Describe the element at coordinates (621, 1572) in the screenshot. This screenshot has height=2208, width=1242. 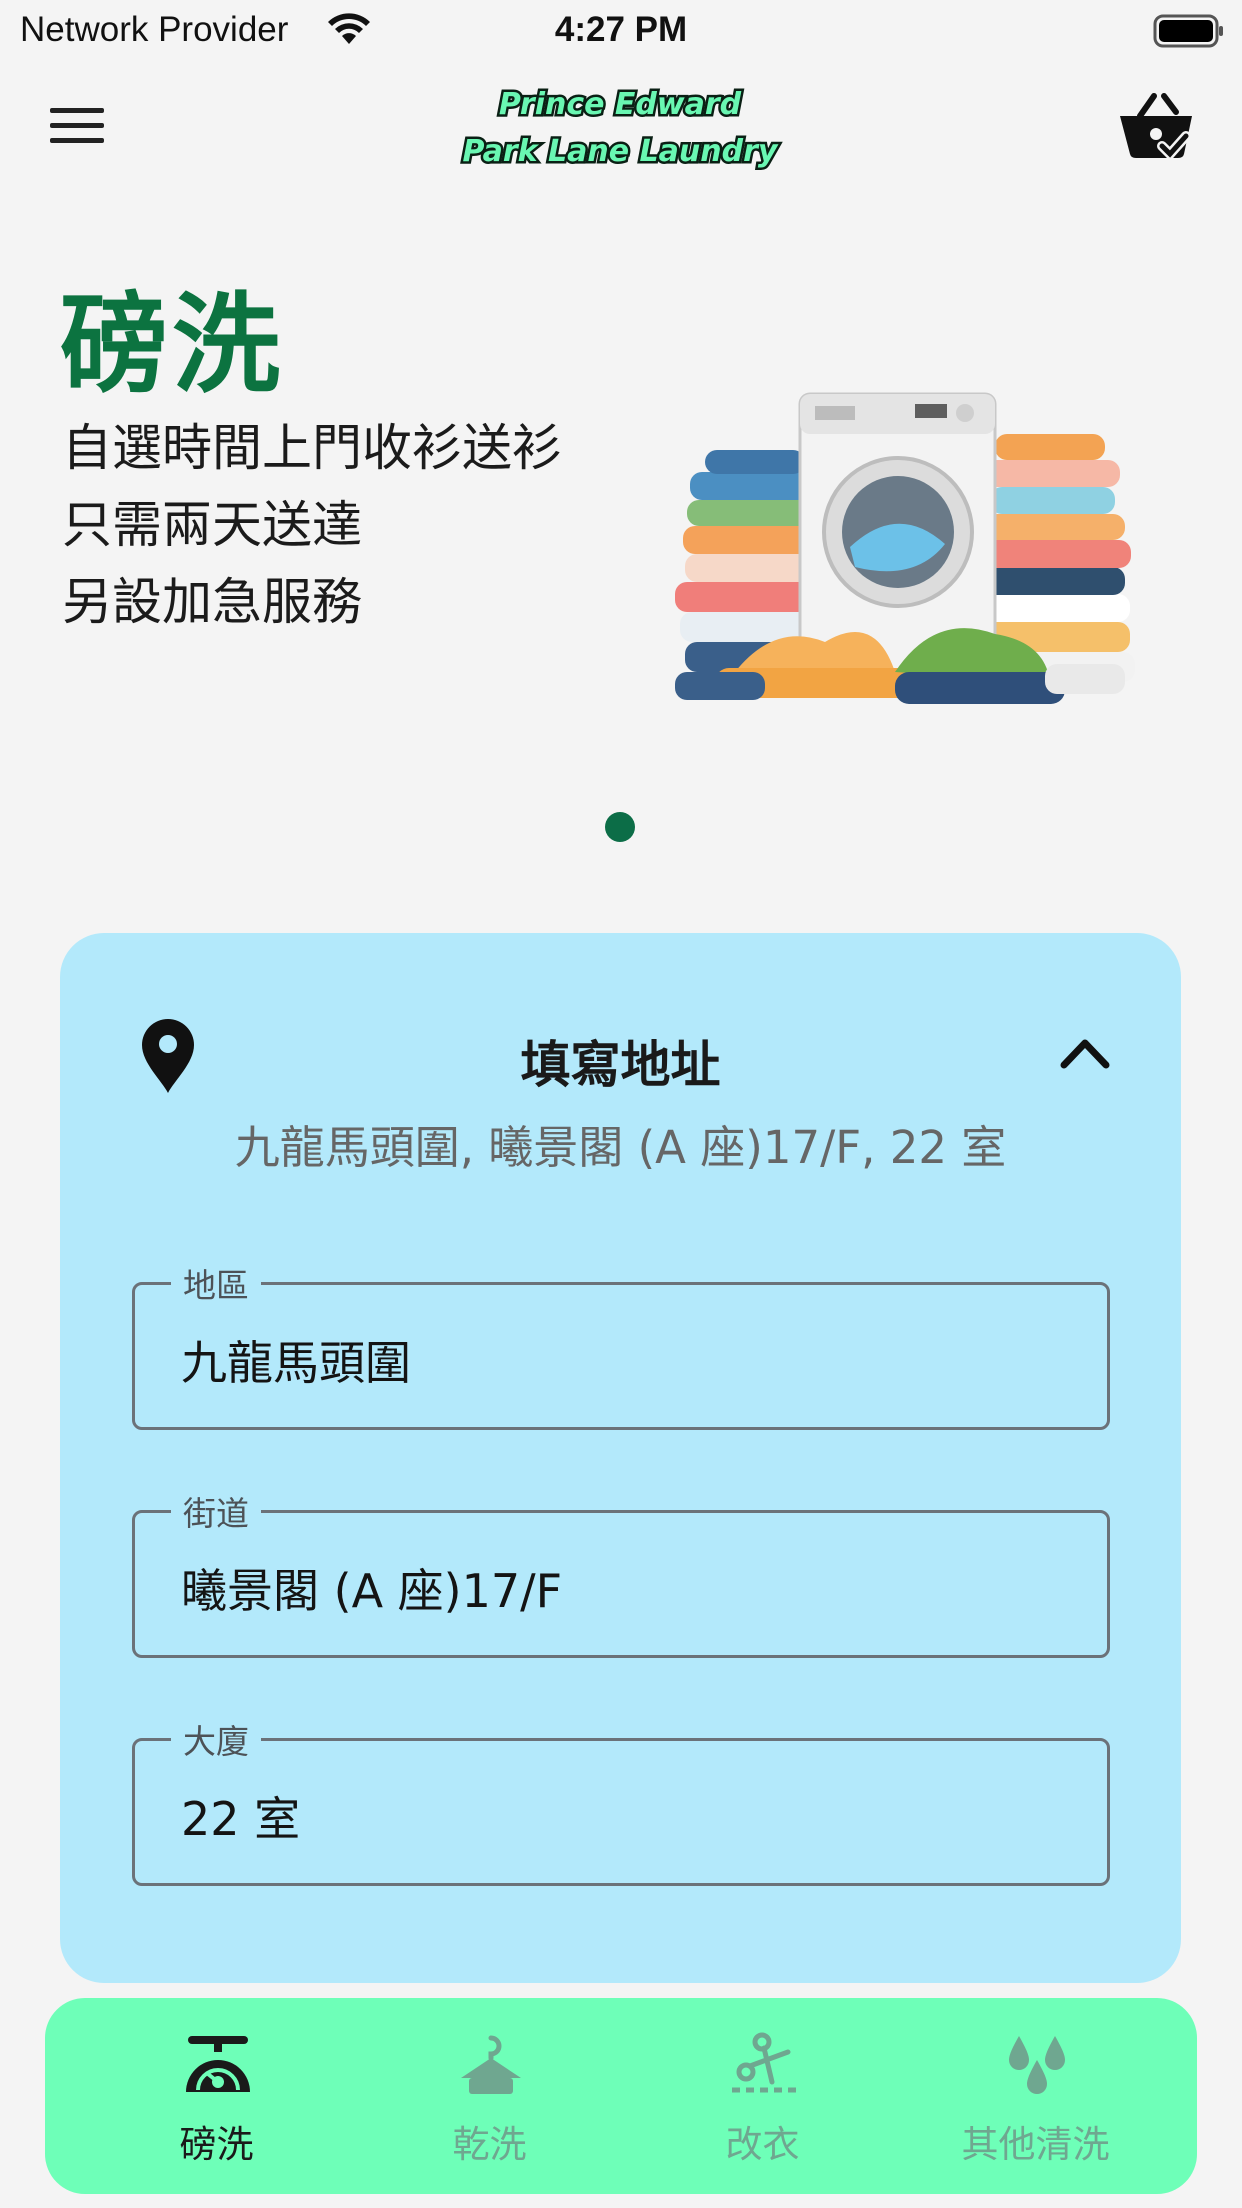
I see `street-field: 街道 曦景閣 (A 座)17/F` at that location.